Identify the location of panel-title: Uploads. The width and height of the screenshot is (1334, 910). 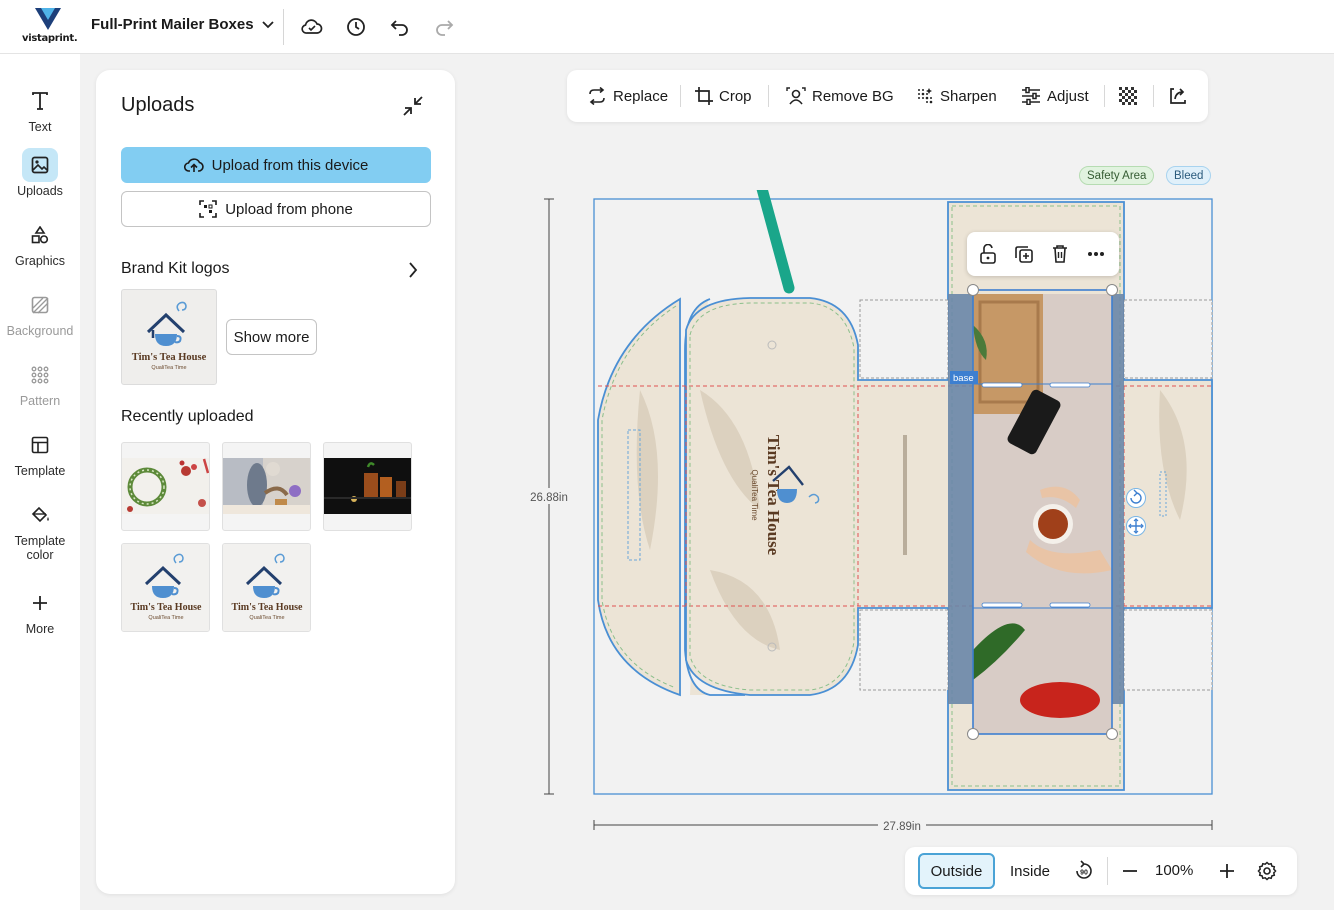
(158, 105).